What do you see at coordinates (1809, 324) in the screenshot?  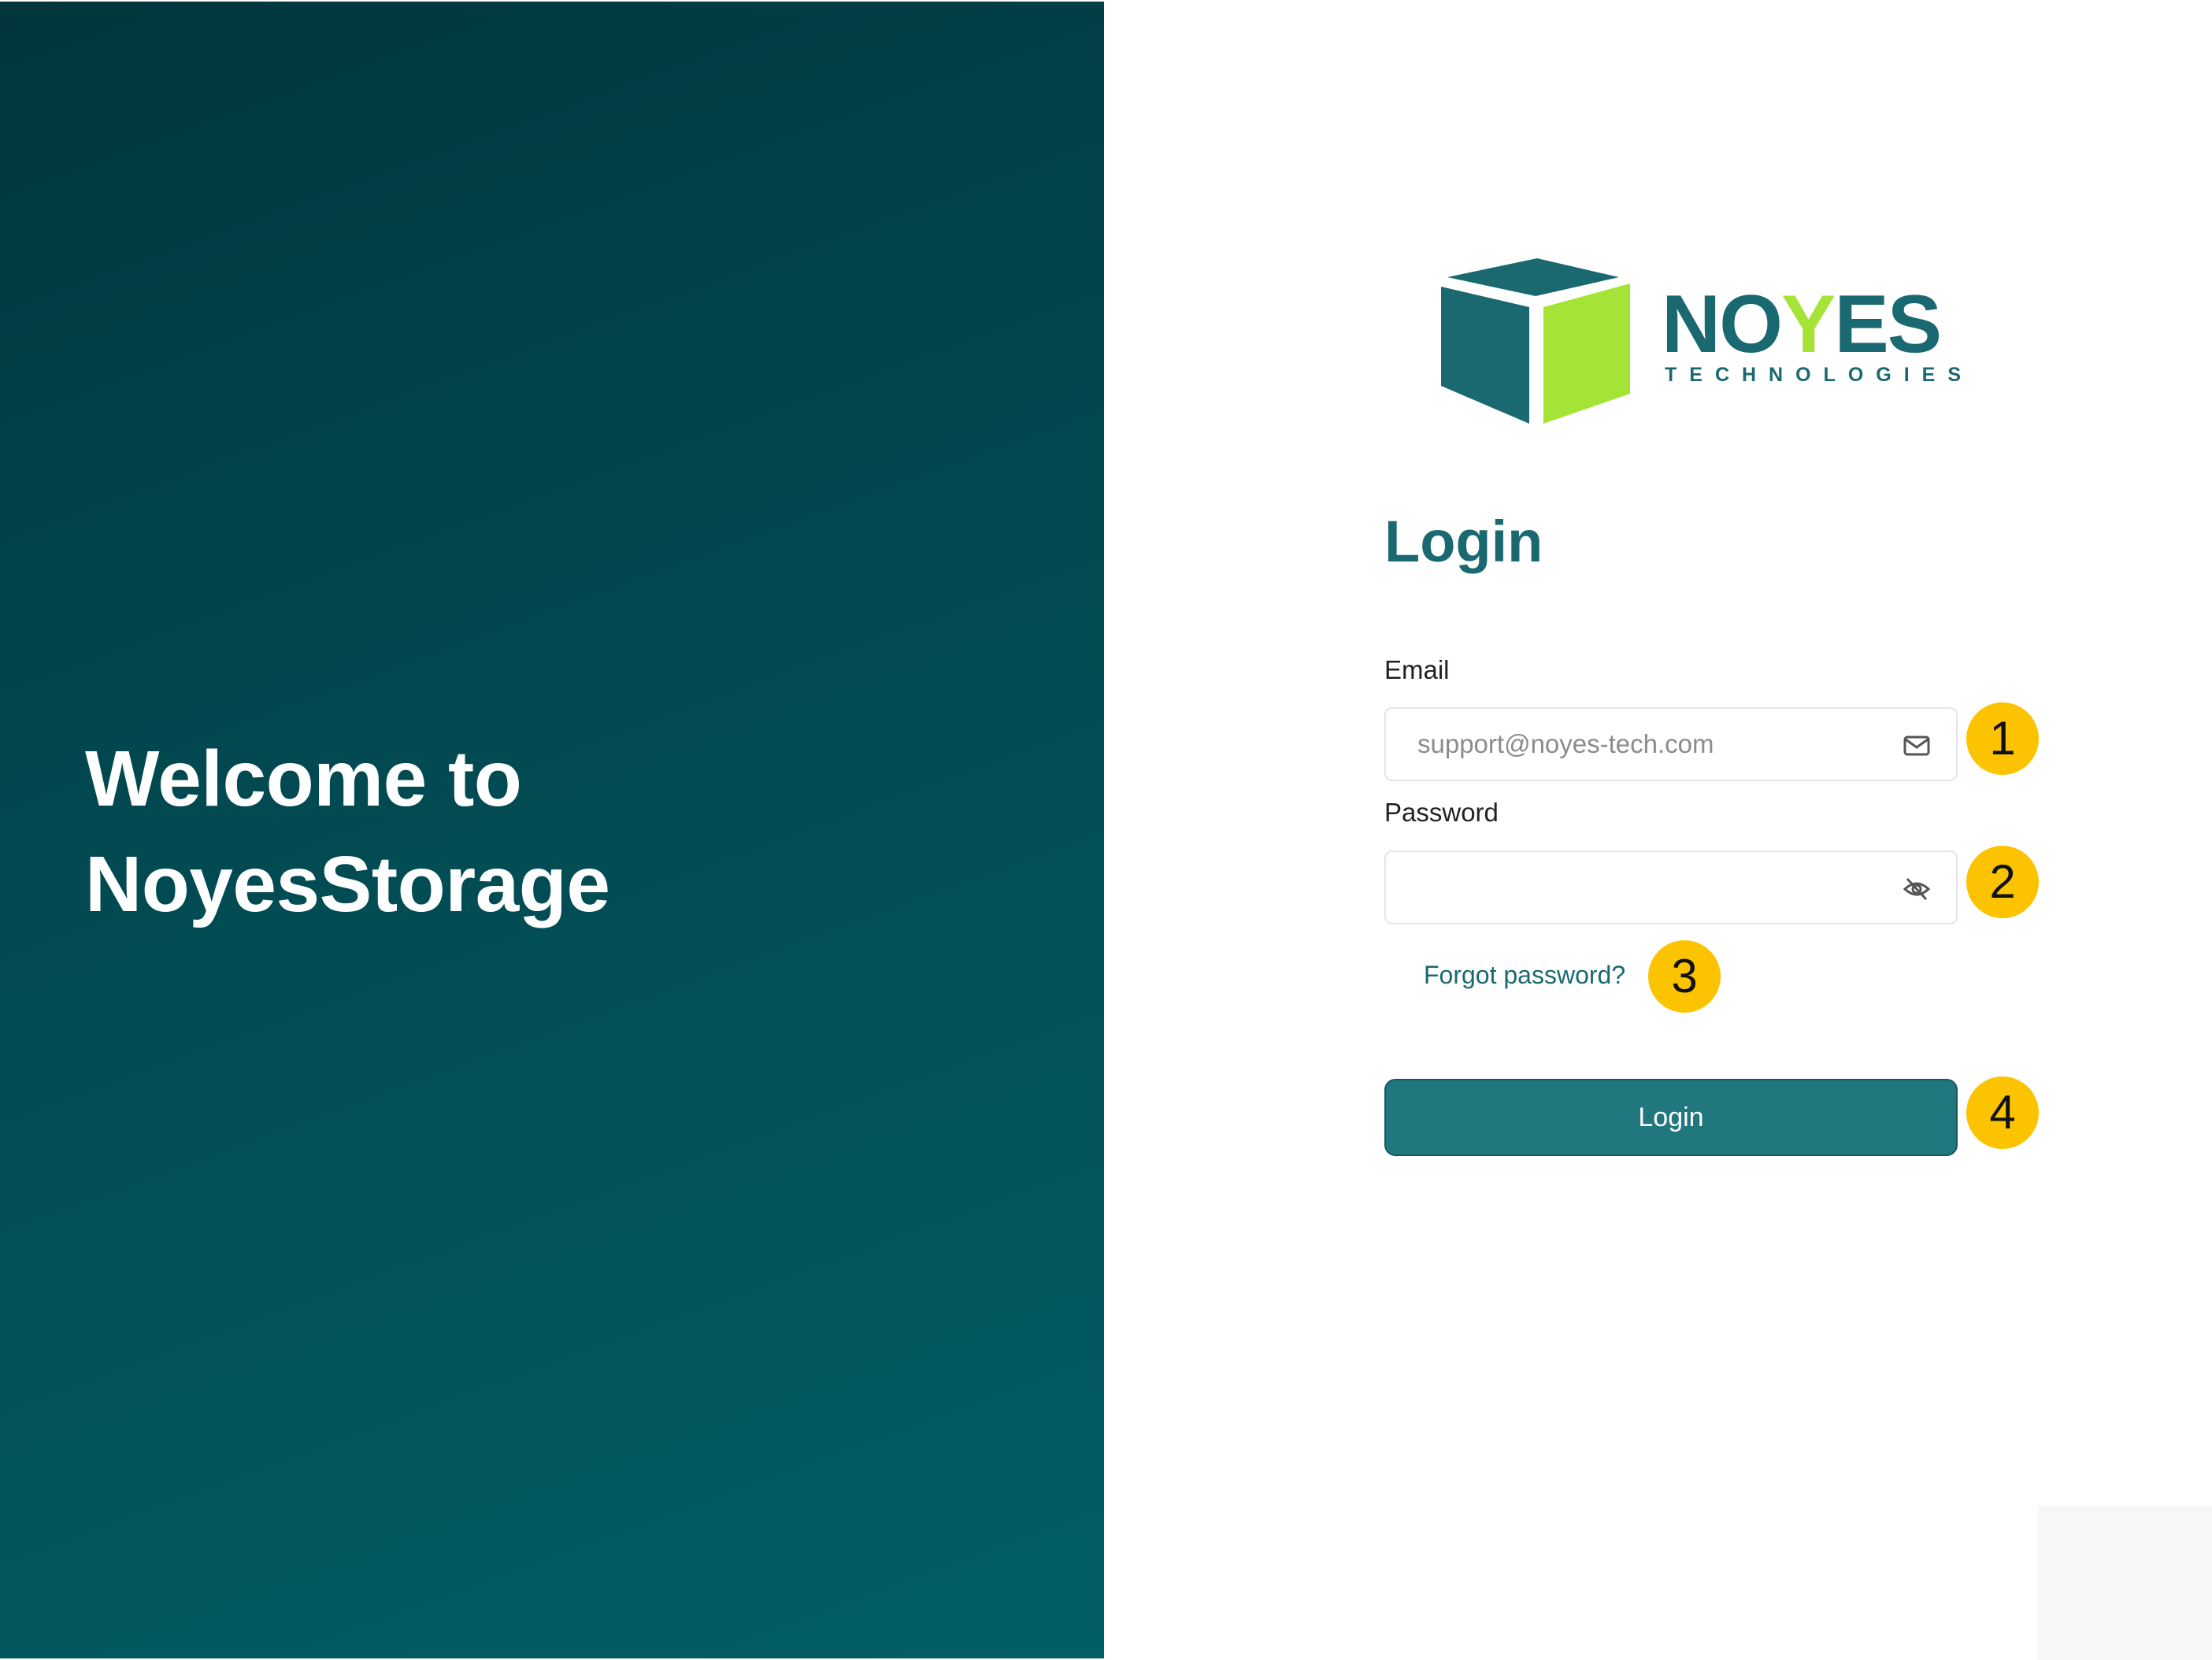 I see `logo-word-accent: Y` at bounding box center [1809, 324].